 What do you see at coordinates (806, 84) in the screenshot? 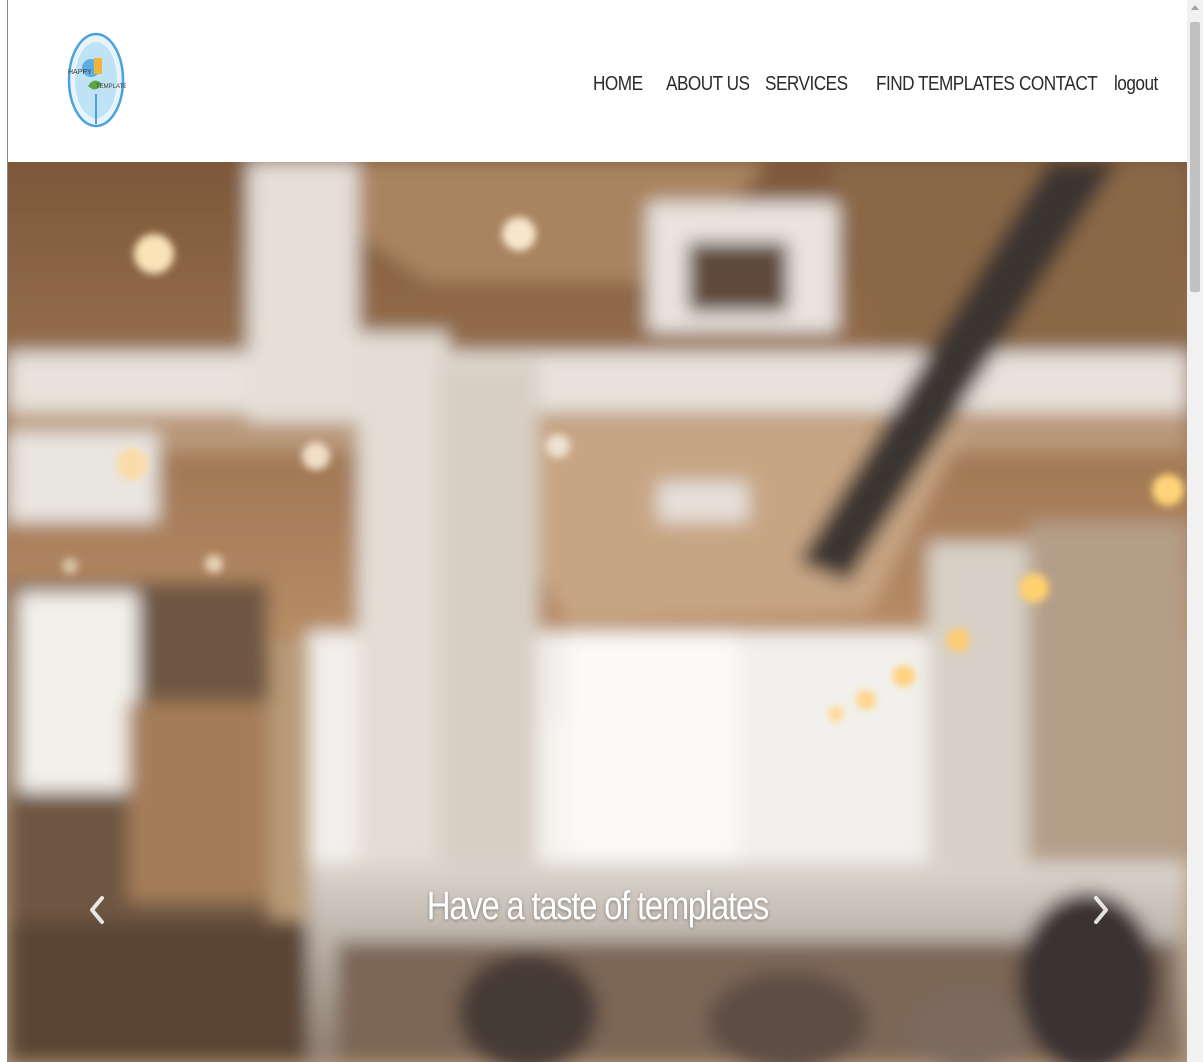
I see `nav-item-services: SERVICES` at bounding box center [806, 84].